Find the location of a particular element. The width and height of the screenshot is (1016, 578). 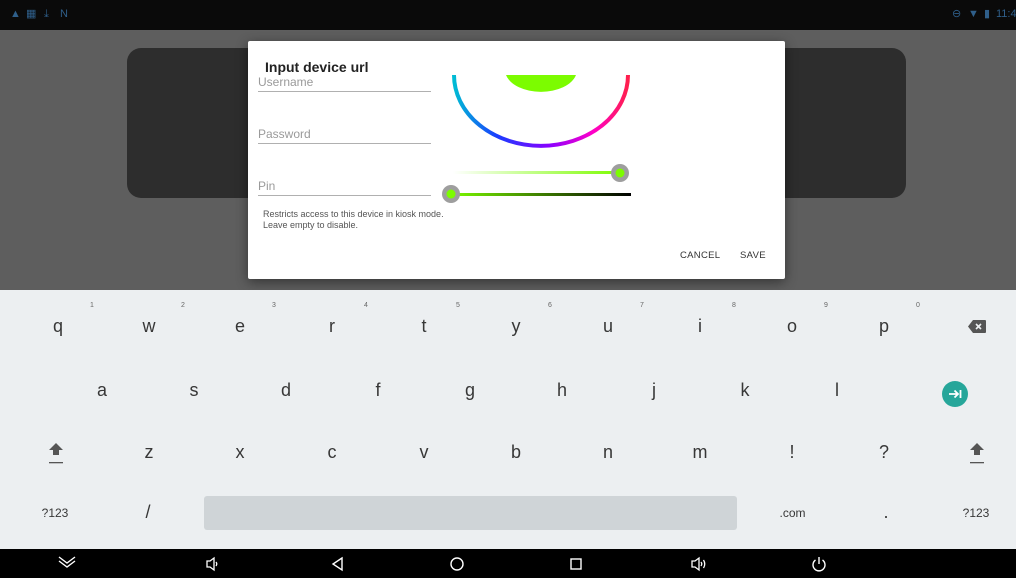

key-d: d is located at coordinates (286, 390).